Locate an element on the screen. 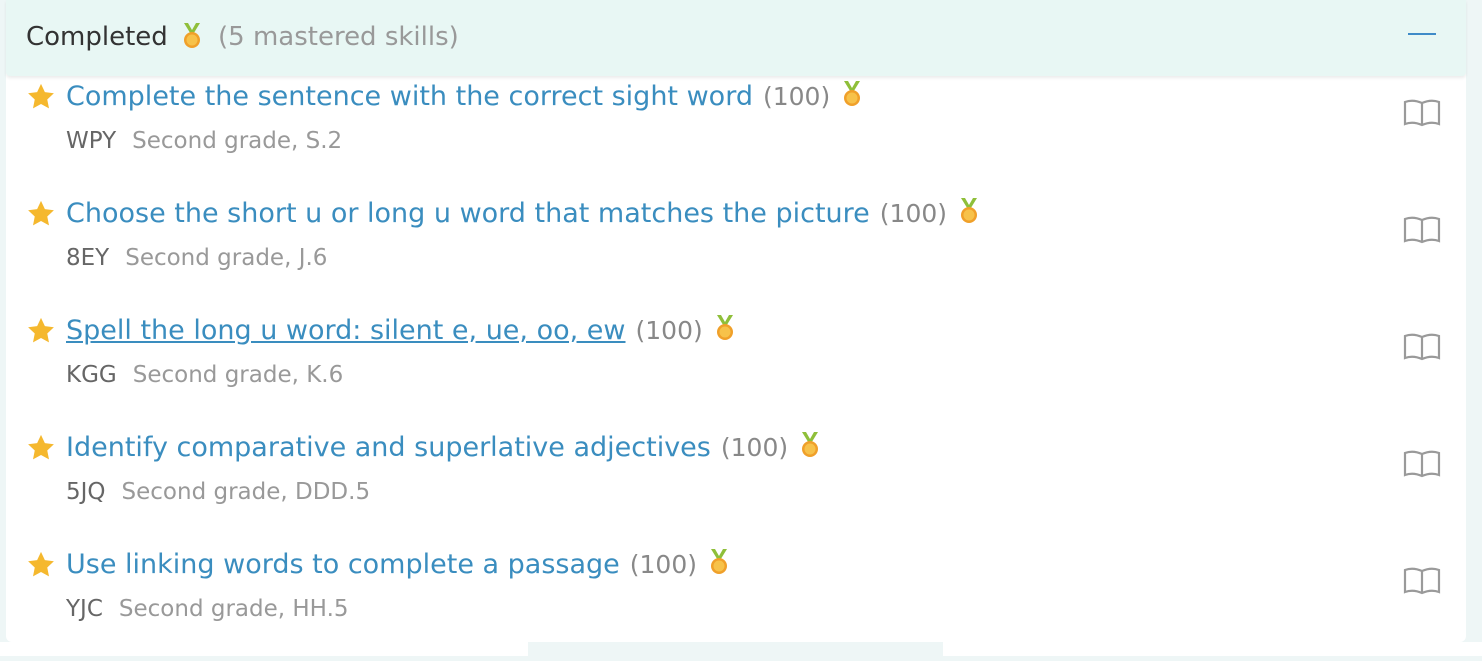 Image resolution: width=1482 pixels, height=661 pixels. section-title: Completed is located at coordinates (97, 37).